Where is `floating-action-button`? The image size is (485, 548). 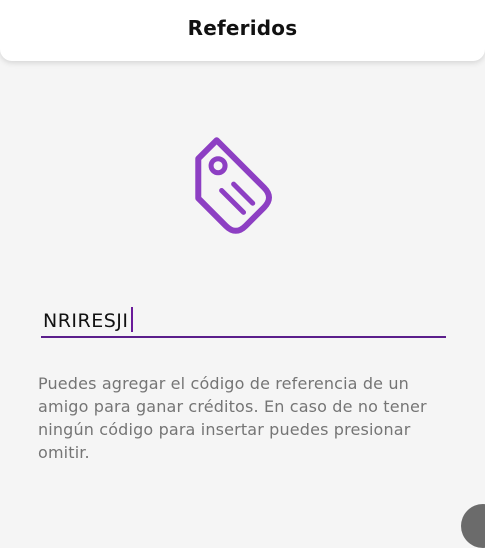
floating-action-button is located at coordinates (473, 526).